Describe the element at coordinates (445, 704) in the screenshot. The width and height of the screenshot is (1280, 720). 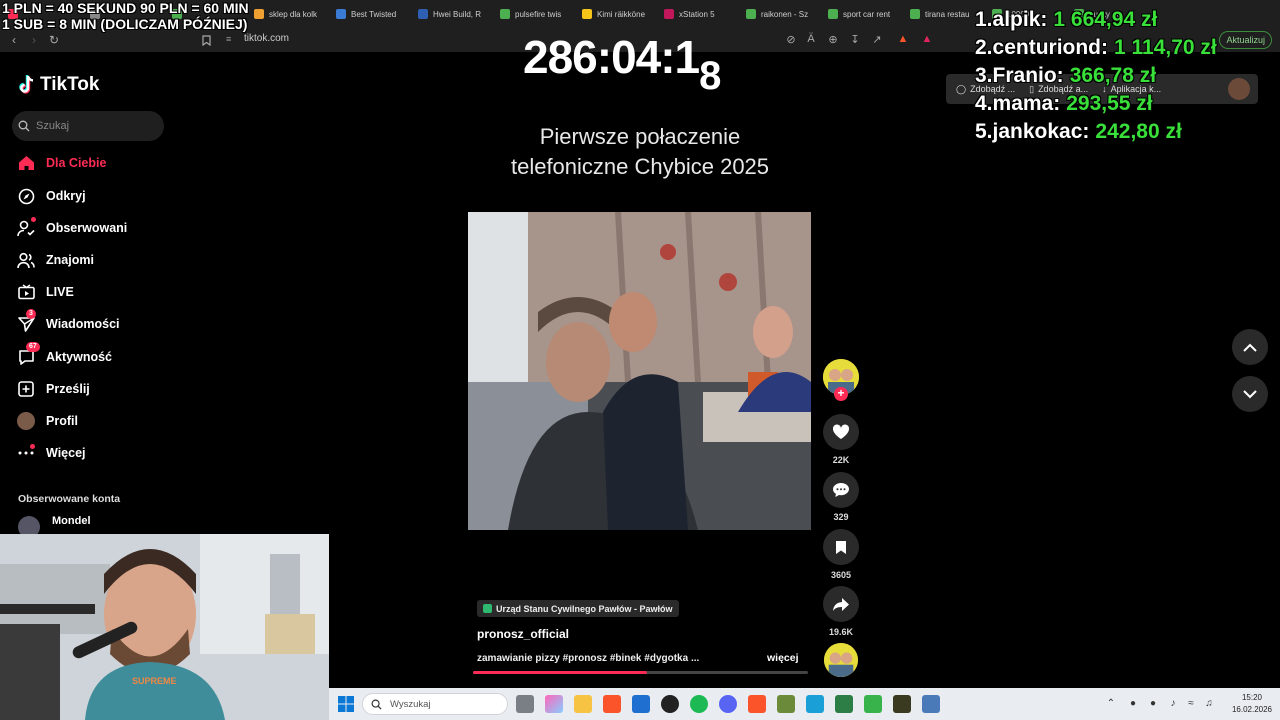
I see `taskbar-search-input` at that location.